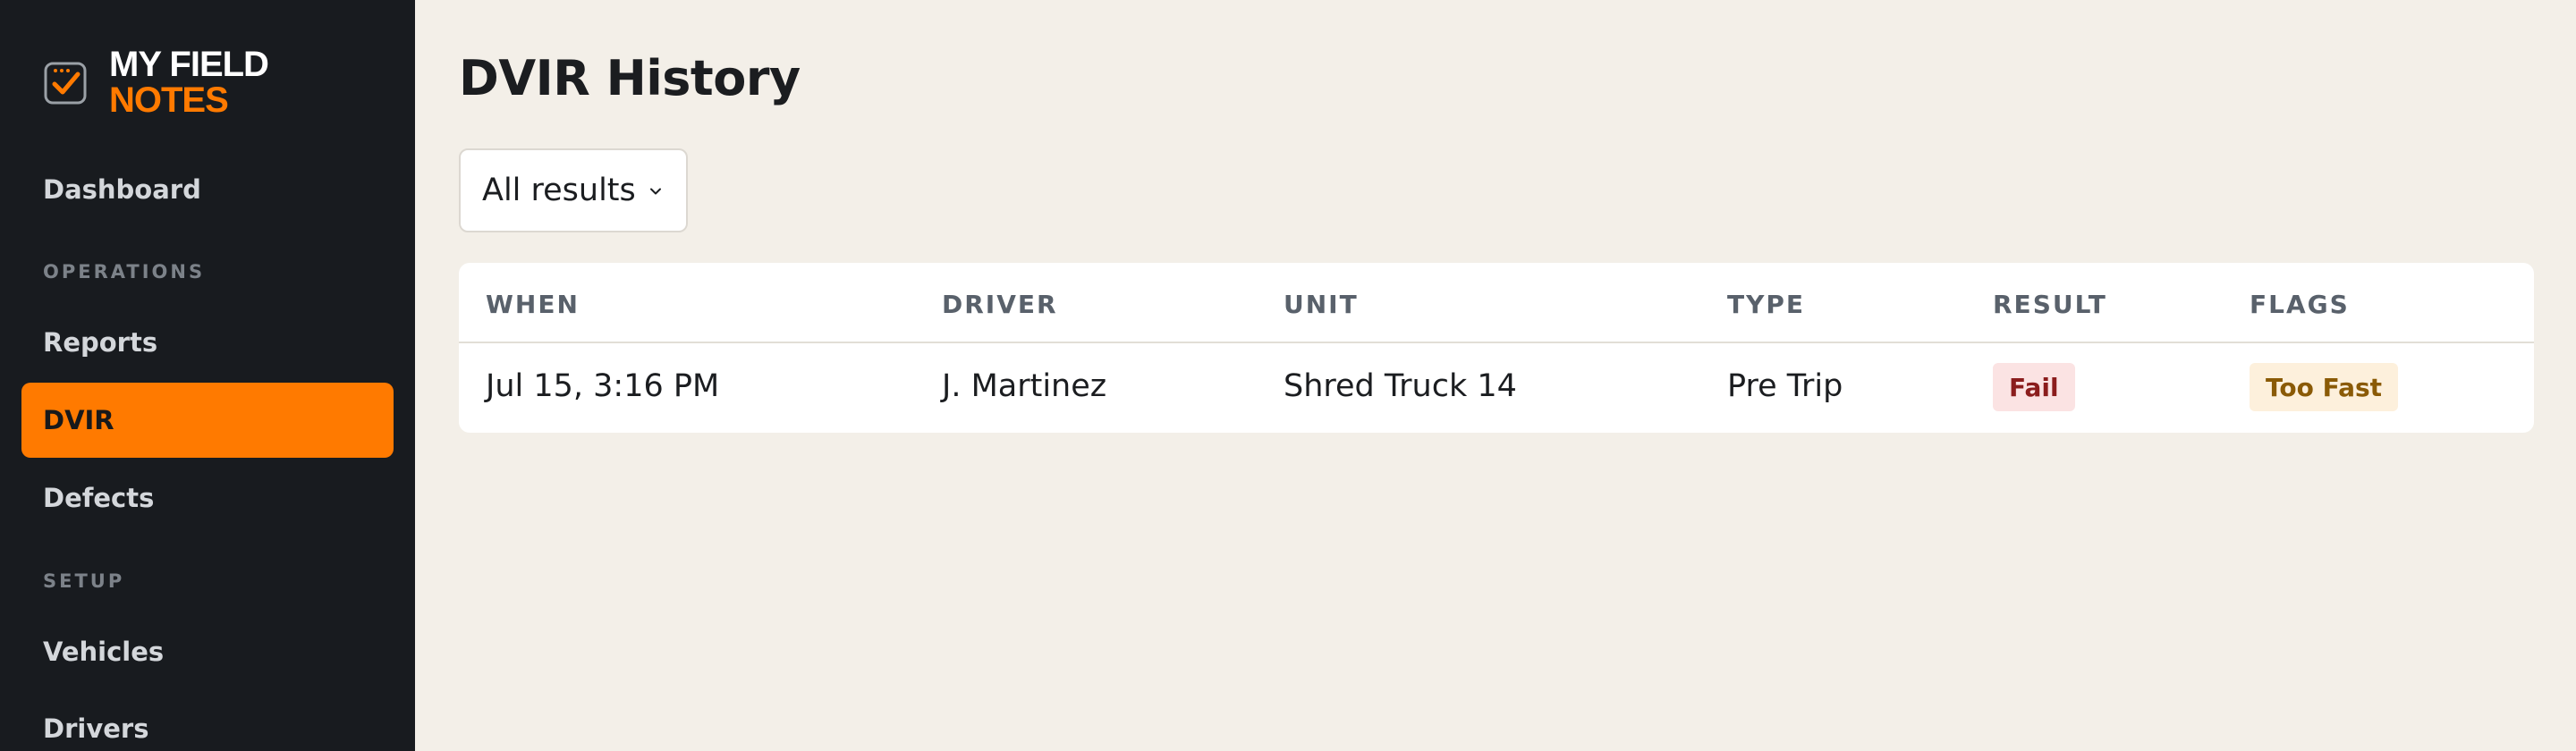 The image size is (2576, 751). I want to click on checkbox-logo-icon, so click(65, 83).